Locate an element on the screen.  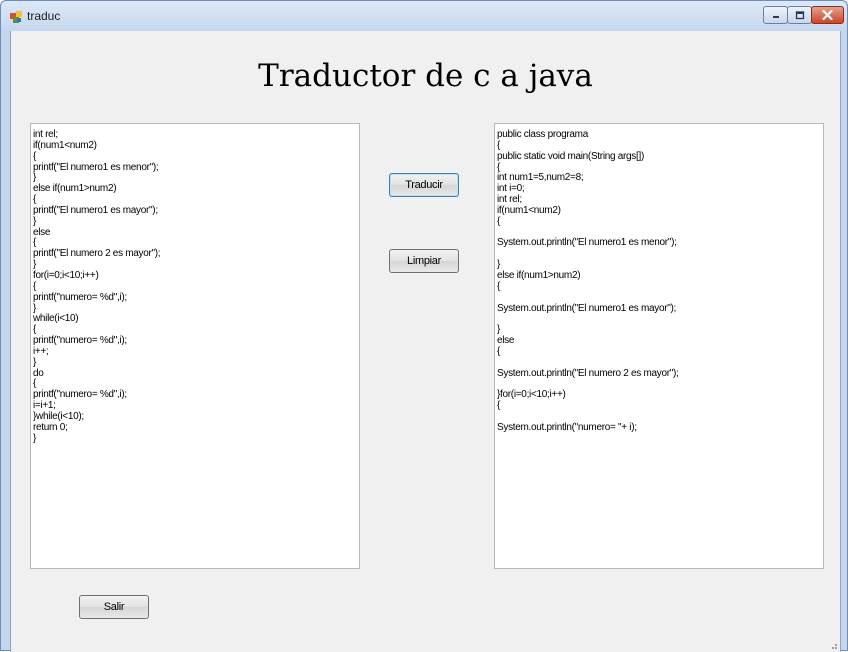
page-title: Traductor de c a java is located at coordinates (425, 76).